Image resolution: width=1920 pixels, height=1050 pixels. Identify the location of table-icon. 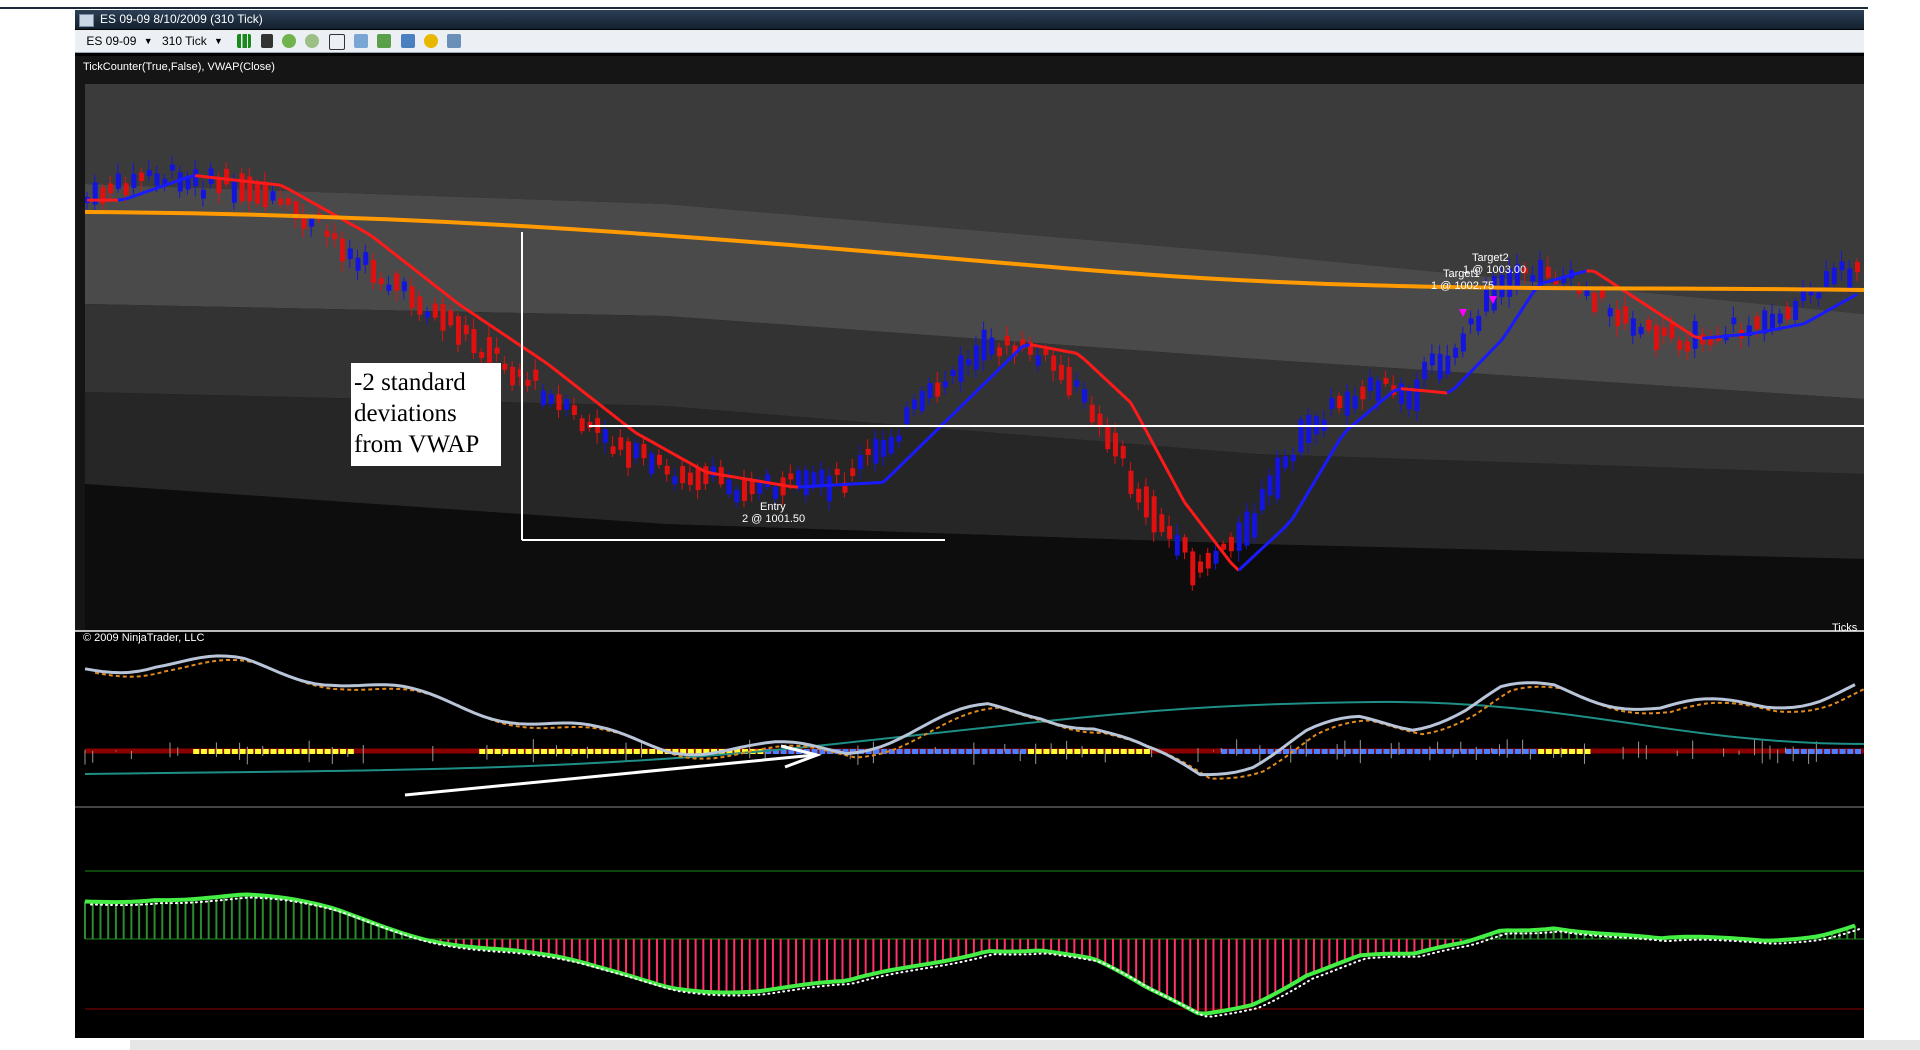
(454, 41).